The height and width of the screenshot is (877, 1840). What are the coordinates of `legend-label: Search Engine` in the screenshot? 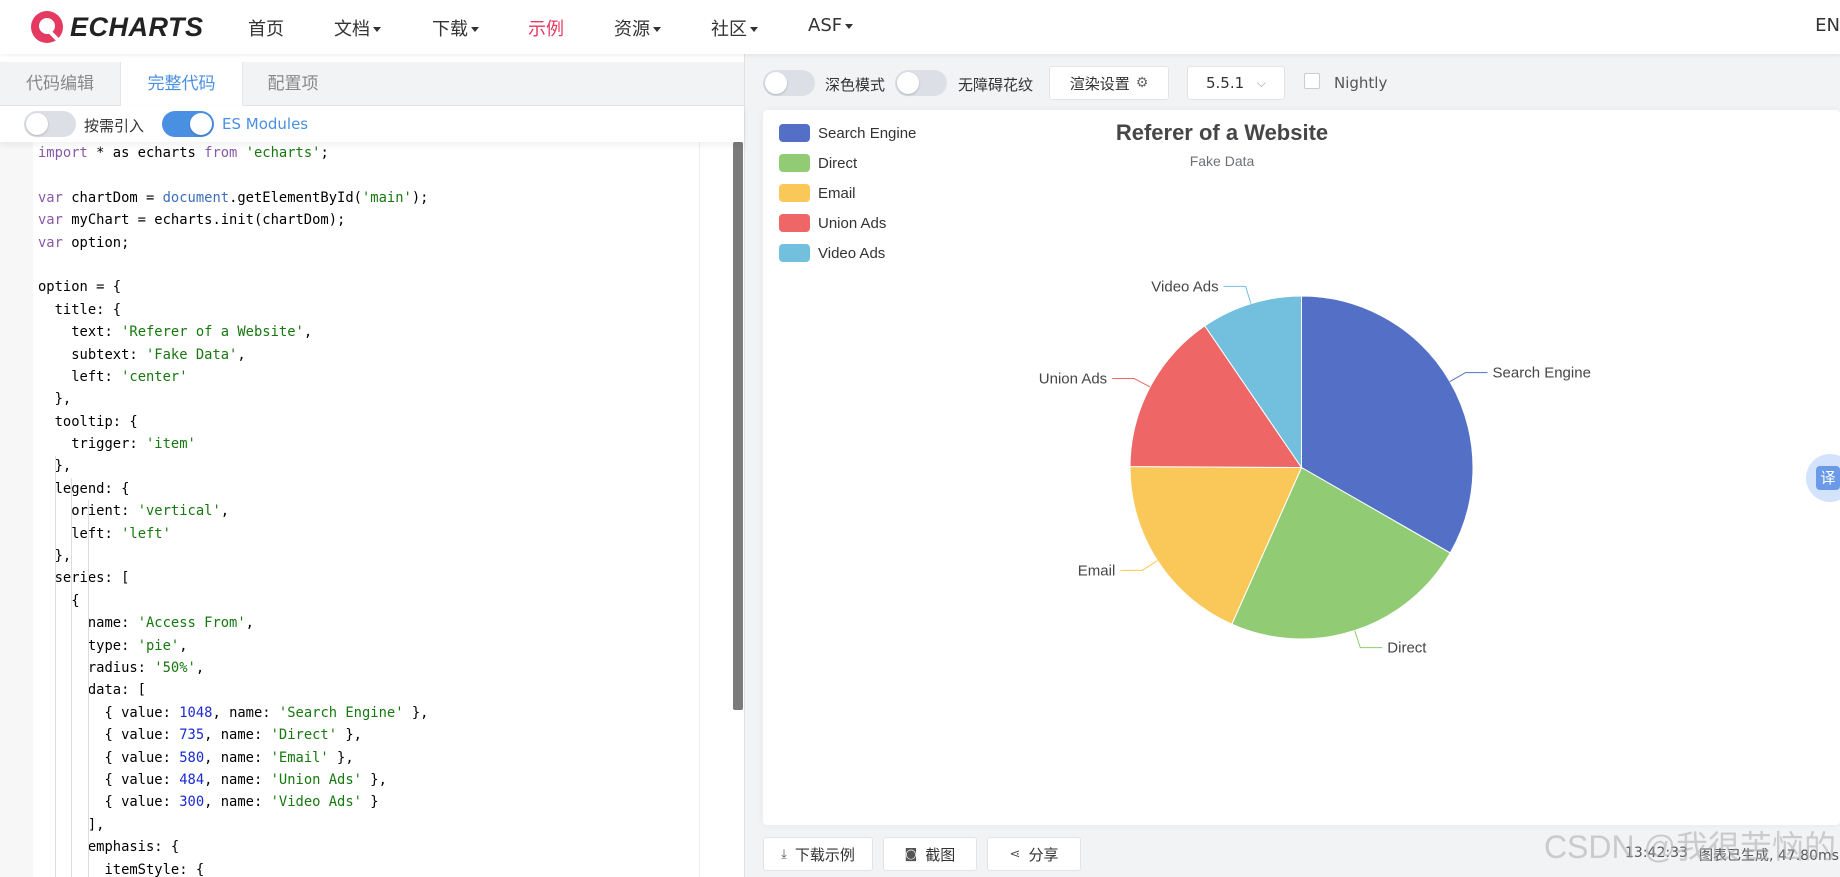 It's located at (867, 133).